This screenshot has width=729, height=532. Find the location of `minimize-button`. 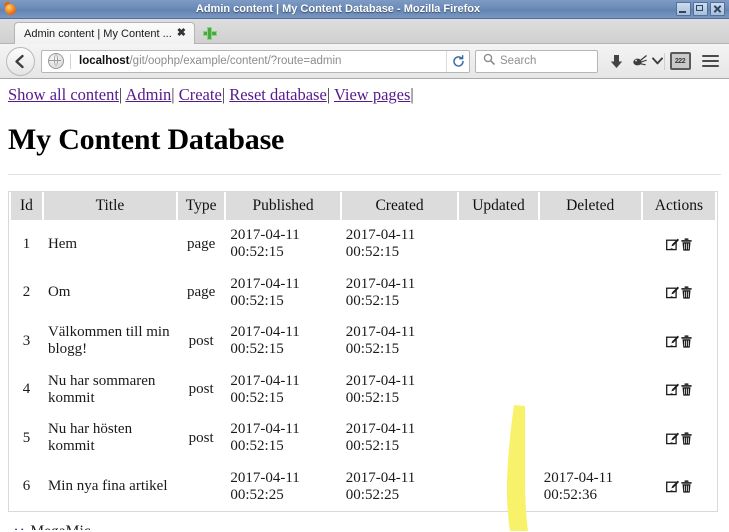

minimize-button is located at coordinates (683, 9).